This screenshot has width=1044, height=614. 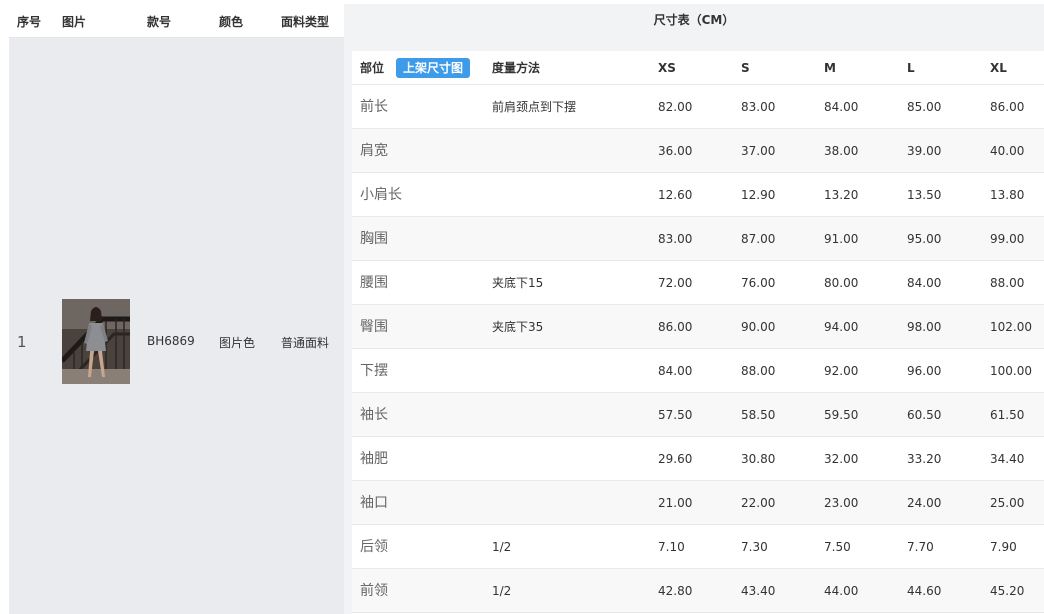 I want to click on cell-xl: 40.00, so click(x=1007, y=151).